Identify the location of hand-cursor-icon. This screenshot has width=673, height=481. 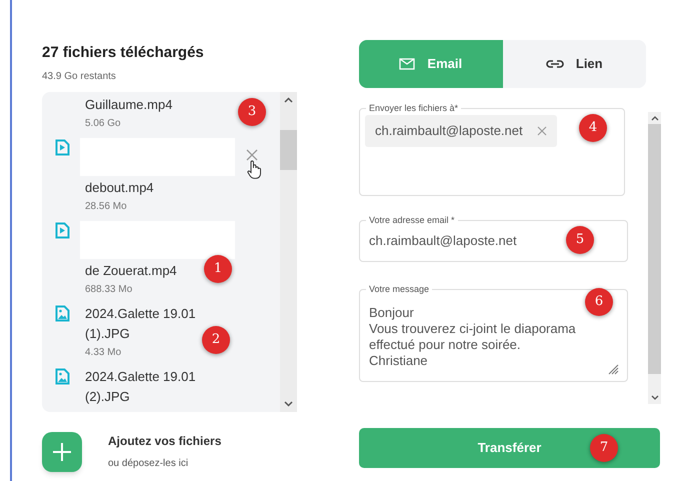
(254, 169).